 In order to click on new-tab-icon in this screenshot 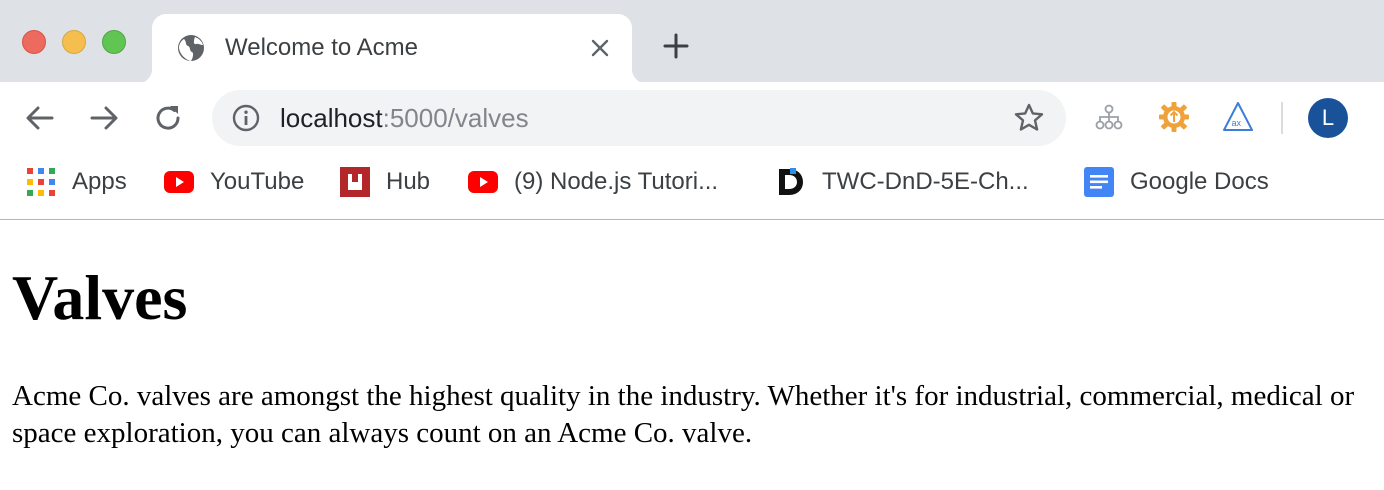, I will do `click(676, 46)`.